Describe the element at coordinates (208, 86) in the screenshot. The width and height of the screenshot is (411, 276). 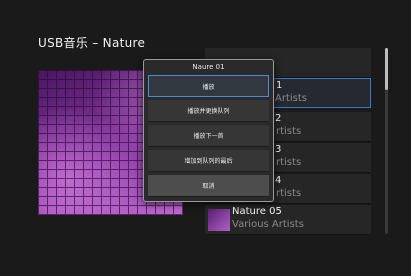
I see `menu-item-play: 播放` at that location.